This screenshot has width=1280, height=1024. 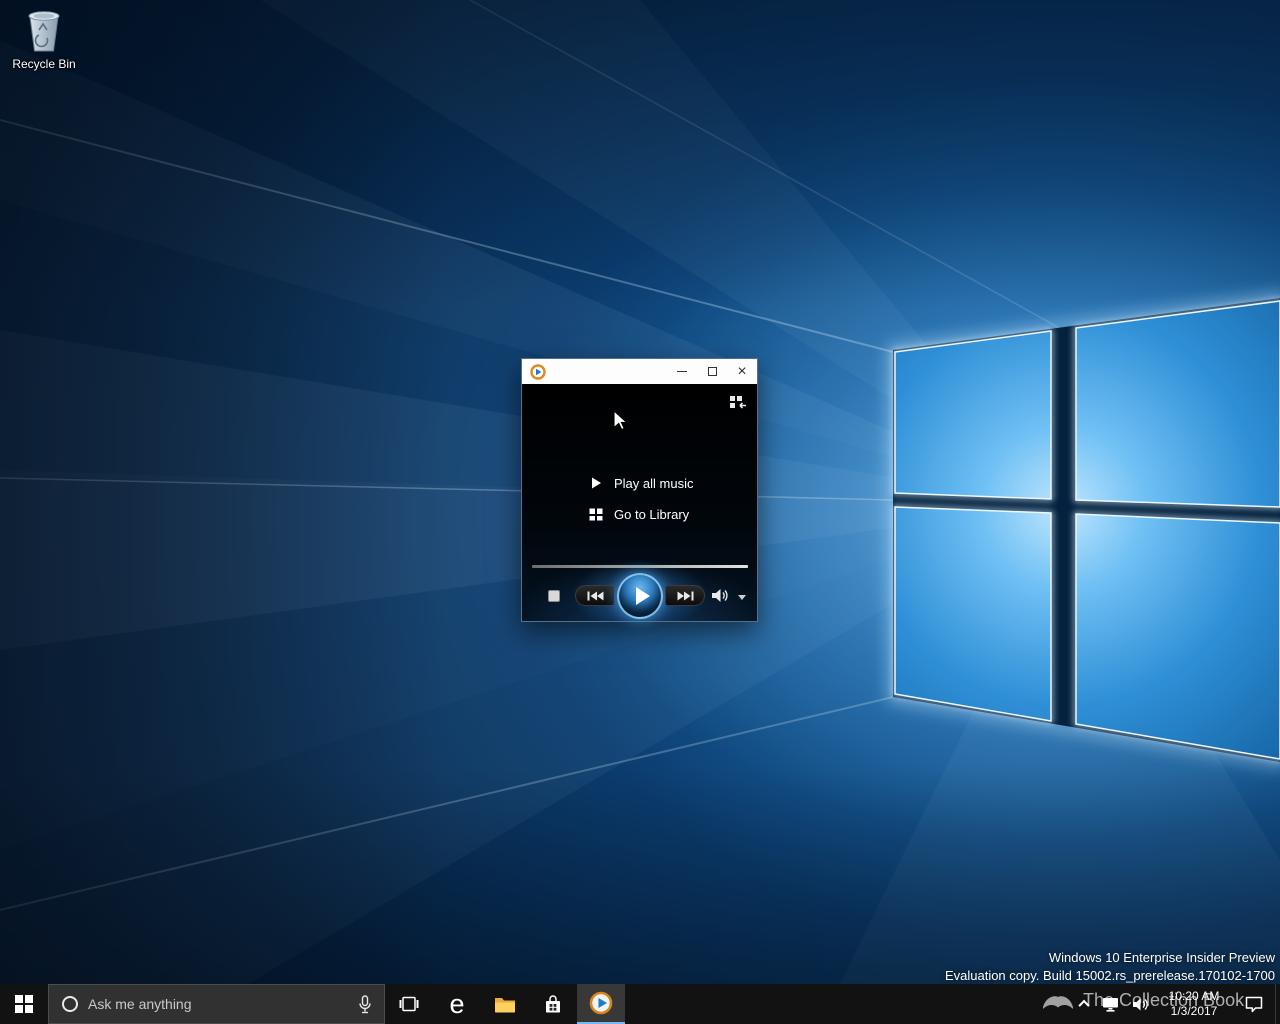 I want to click on clock-time: 10:20 AM, so click(x=1194, y=996).